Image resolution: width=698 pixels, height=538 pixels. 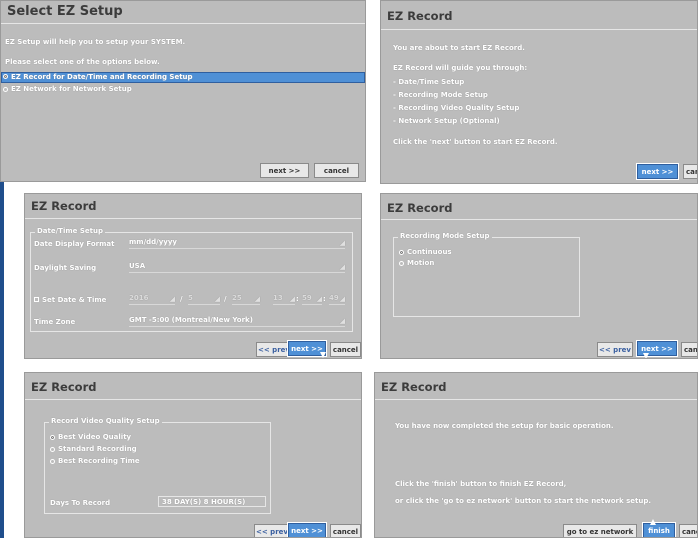 I want to click on date-format-value: mm/dd/yyyy, so click(x=153, y=242).